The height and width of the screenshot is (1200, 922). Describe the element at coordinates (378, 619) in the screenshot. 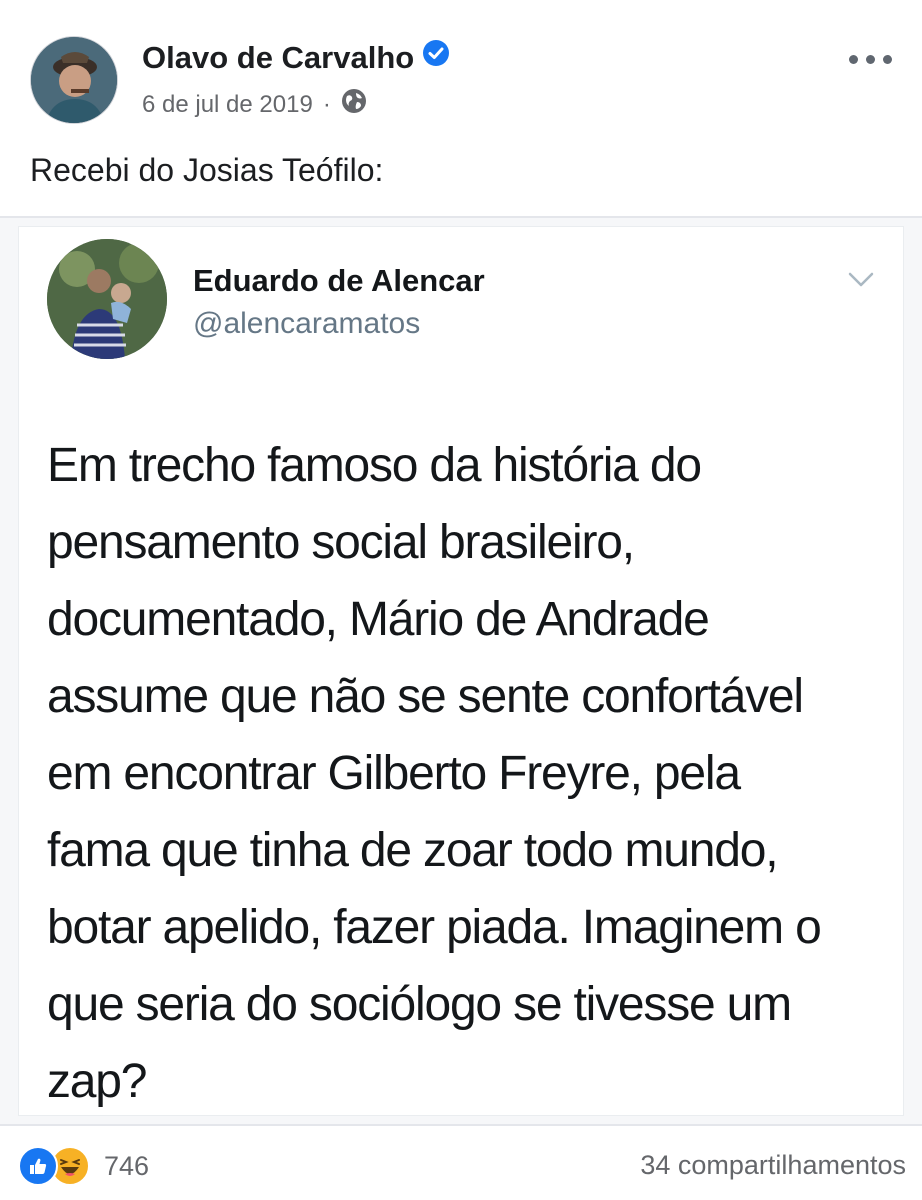

I see `tweet-text-line: documentado, Mário de Andrade` at that location.